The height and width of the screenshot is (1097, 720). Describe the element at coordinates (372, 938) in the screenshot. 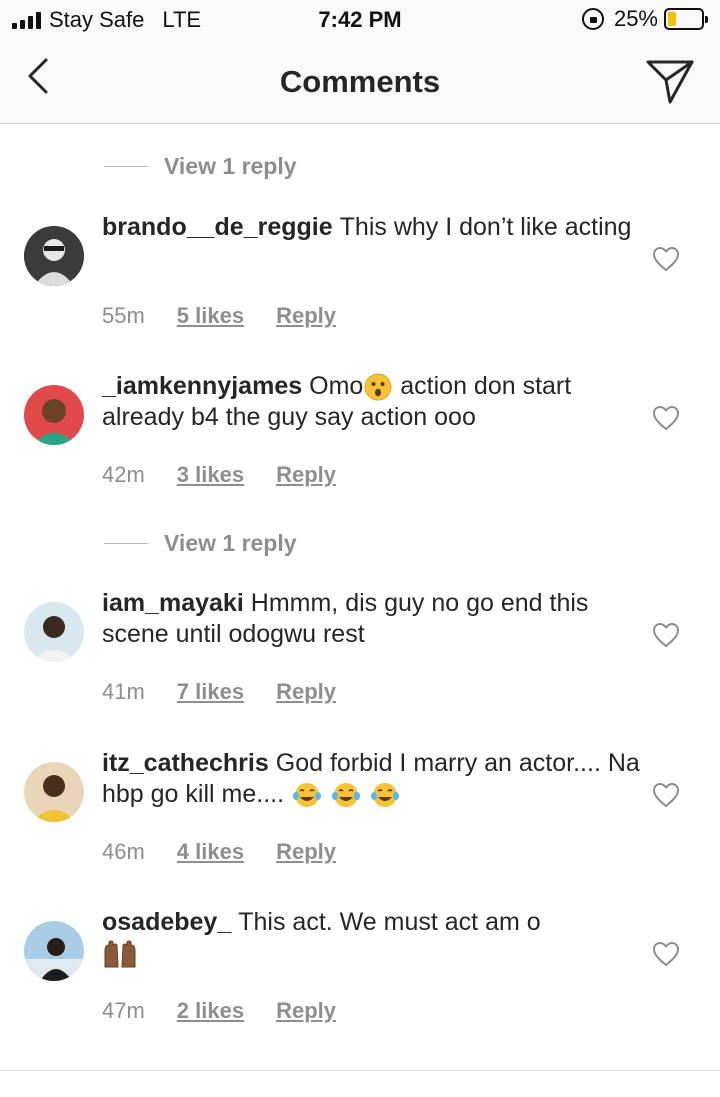

I see `comment-body: osadebey_ This act. We must act am o` at that location.